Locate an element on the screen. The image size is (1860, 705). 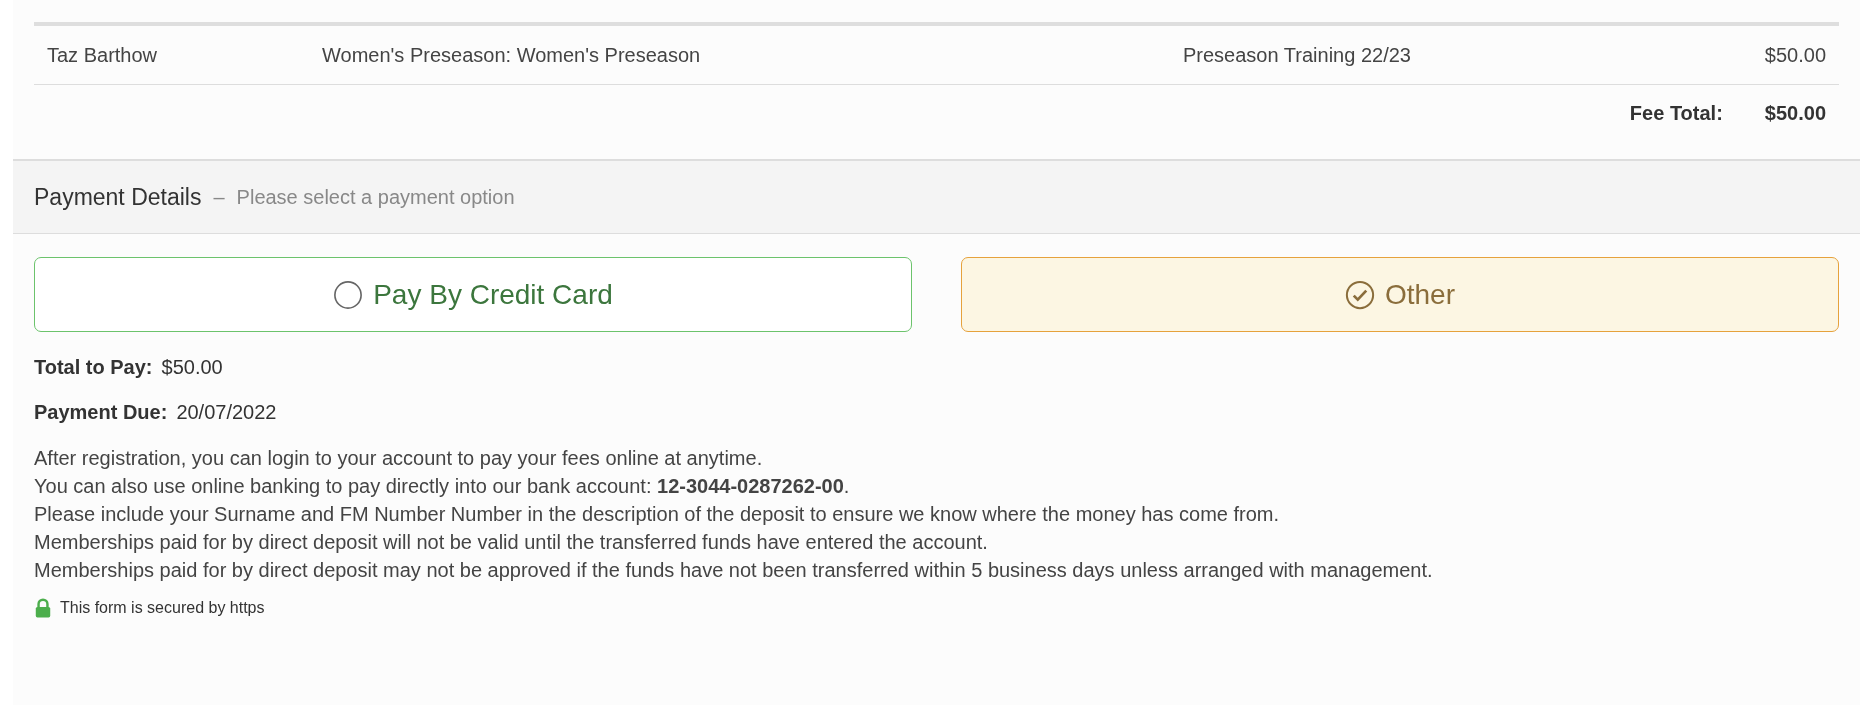
lock-icon is located at coordinates (43, 608).